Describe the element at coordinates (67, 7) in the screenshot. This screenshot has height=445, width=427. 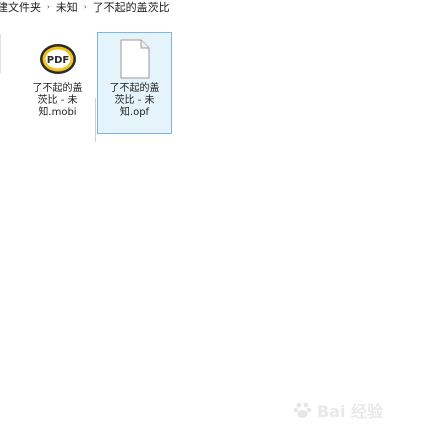
I see `breadcrumb-item-unknown: 未知` at that location.